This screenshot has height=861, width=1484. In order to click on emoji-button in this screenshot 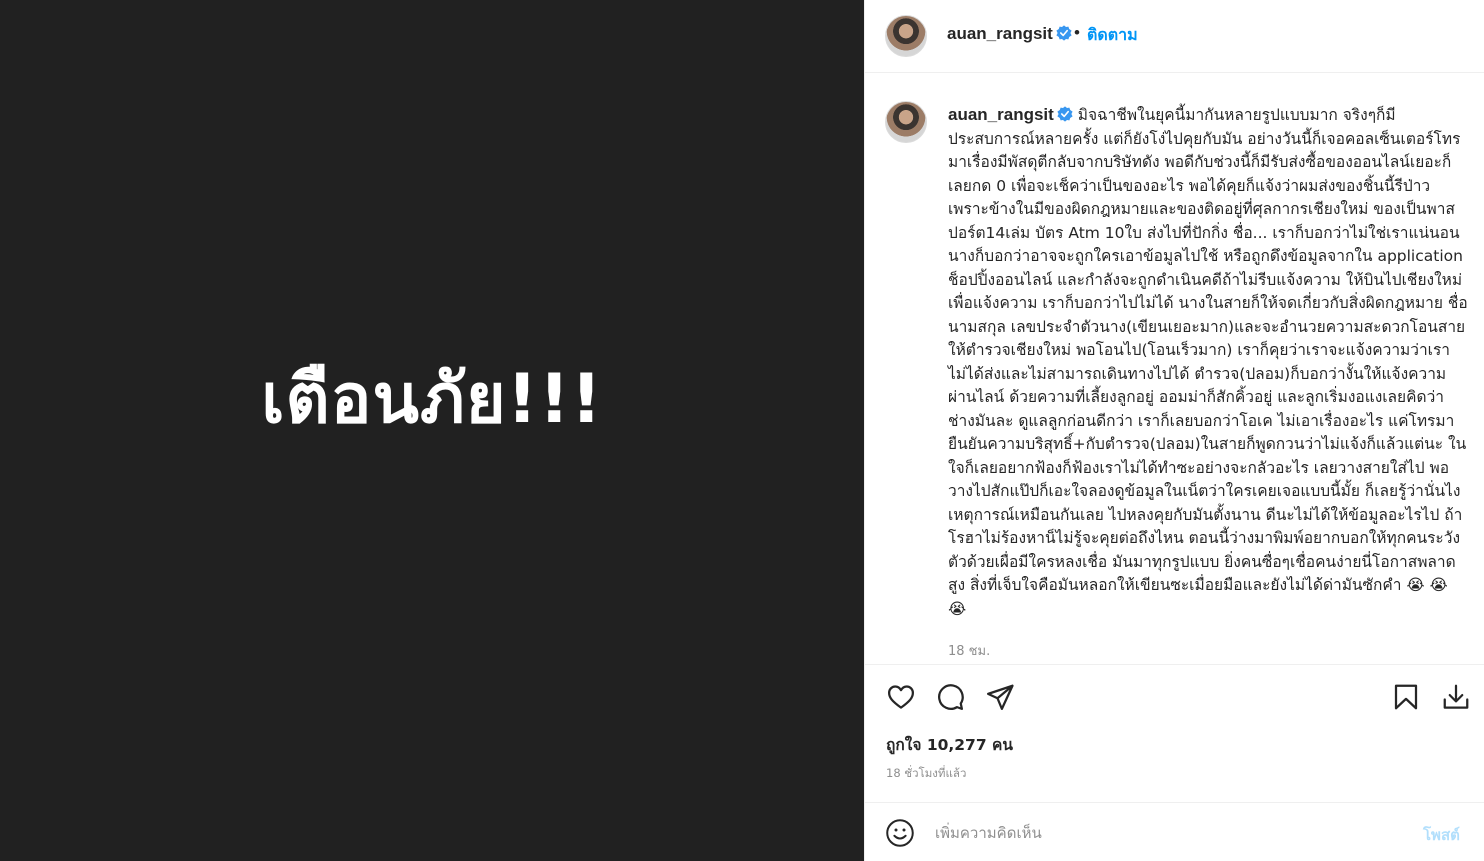, I will do `click(900, 833)`.